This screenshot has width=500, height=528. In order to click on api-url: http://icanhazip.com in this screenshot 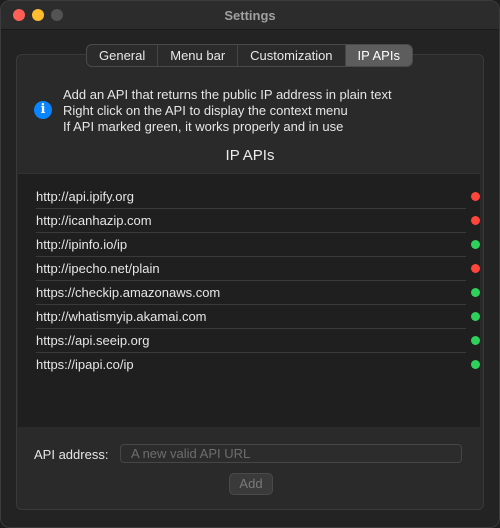, I will do `click(94, 220)`.